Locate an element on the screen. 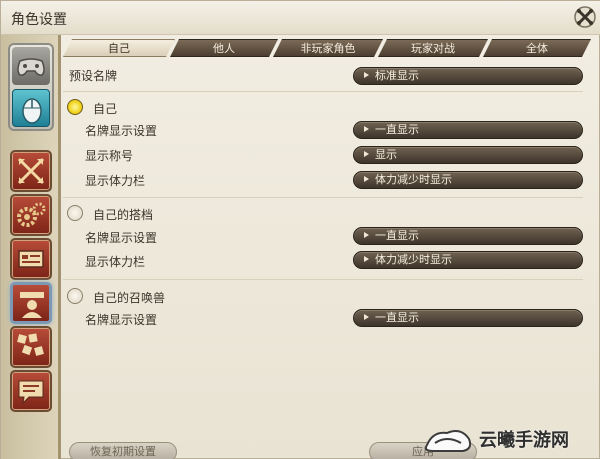 The image size is (600, 459). sidebar-item-hotbar is located at coordinates (31, 259).